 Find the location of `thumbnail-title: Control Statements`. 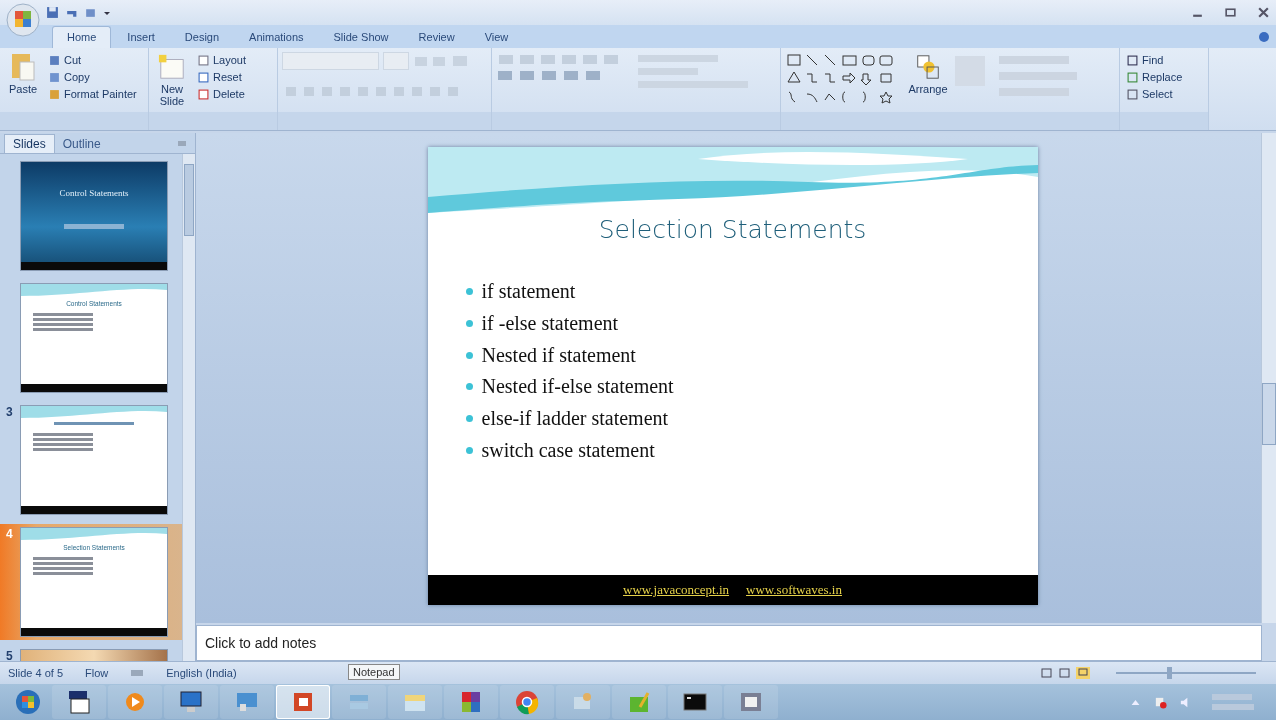

thumbnail-title: Control Statements is located at coordinates (94, 193).